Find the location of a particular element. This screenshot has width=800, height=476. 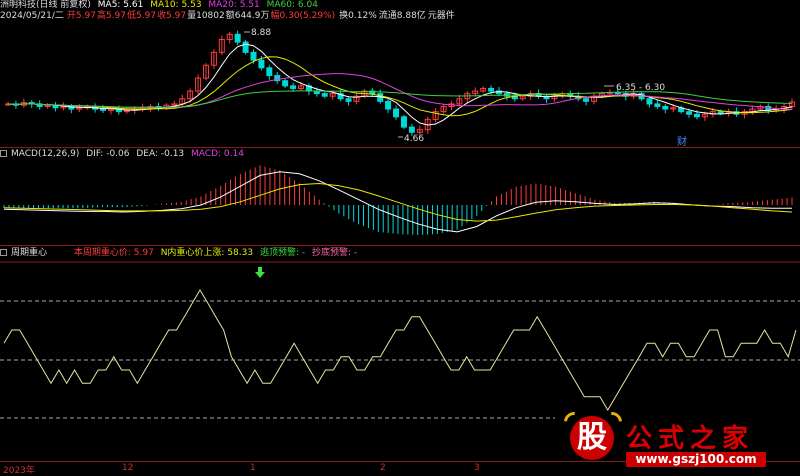

macd-histogram is located at coordinates (398, 200).